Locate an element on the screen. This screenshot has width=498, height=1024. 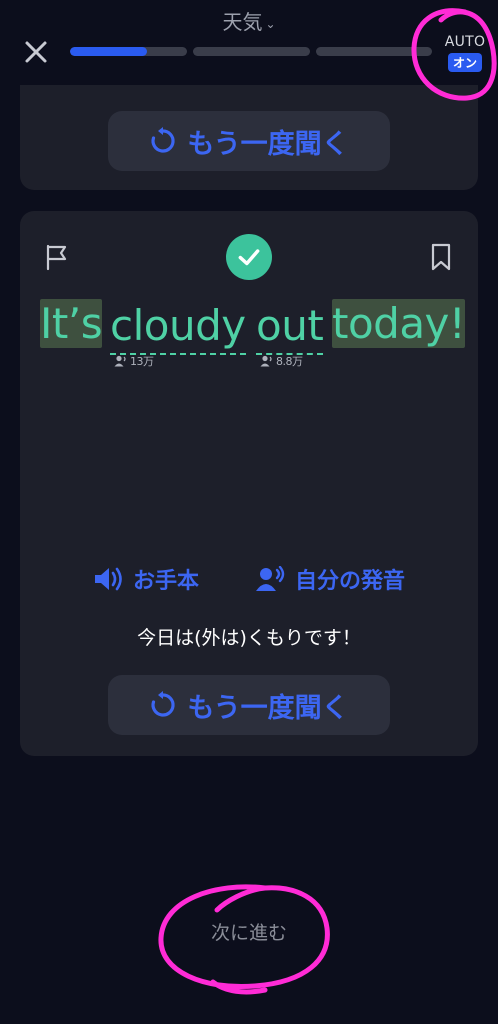
frequency-count: 8.8万 is located at coordinates (289, 361).